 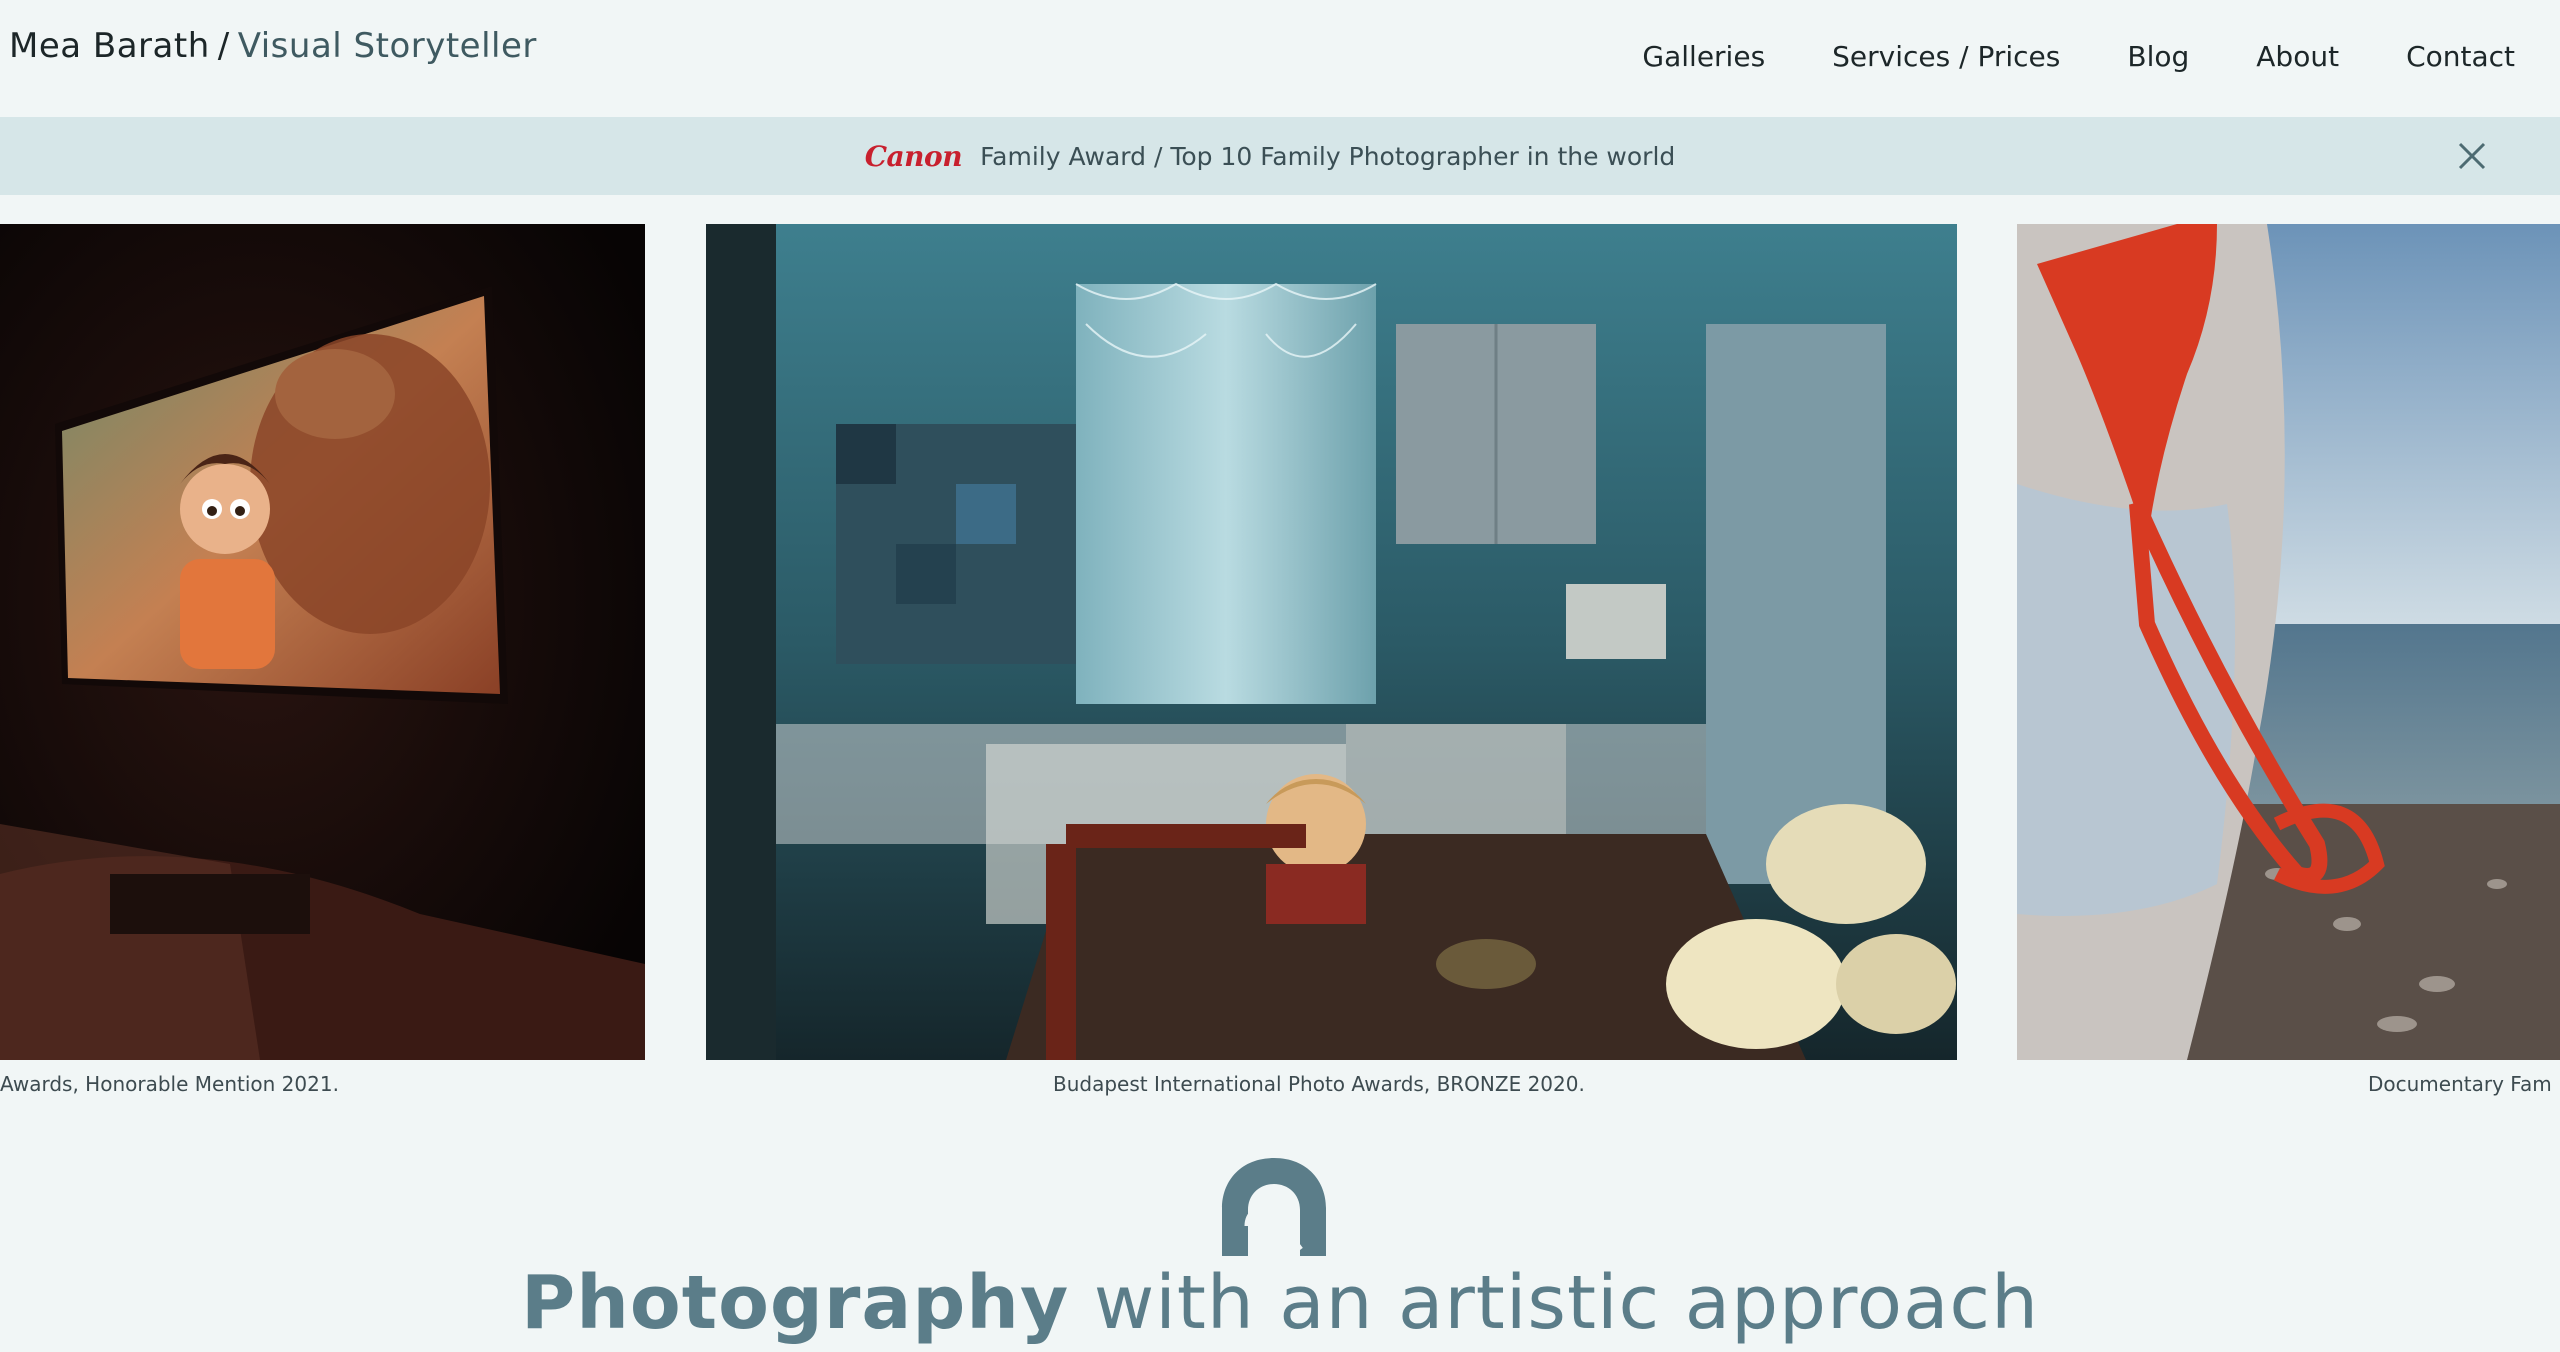 I want to click on canon-logo: Canon, so click(x=913, y=156).